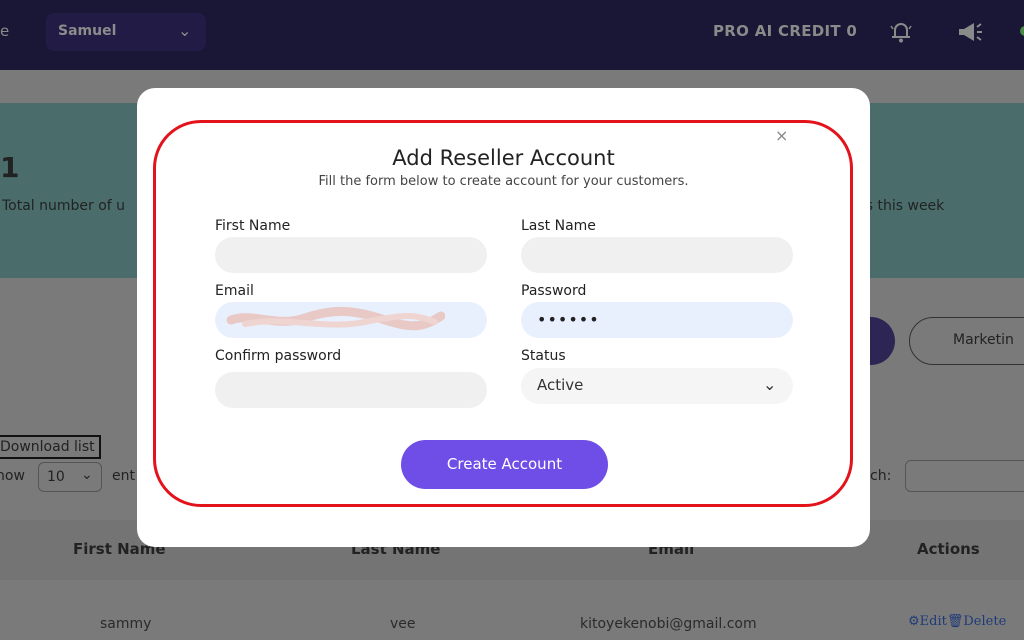 Image resolution: width=1024 pixels, height=640 pixels. I want to click on user-select: Samuel ⌄, so click(126, 32).